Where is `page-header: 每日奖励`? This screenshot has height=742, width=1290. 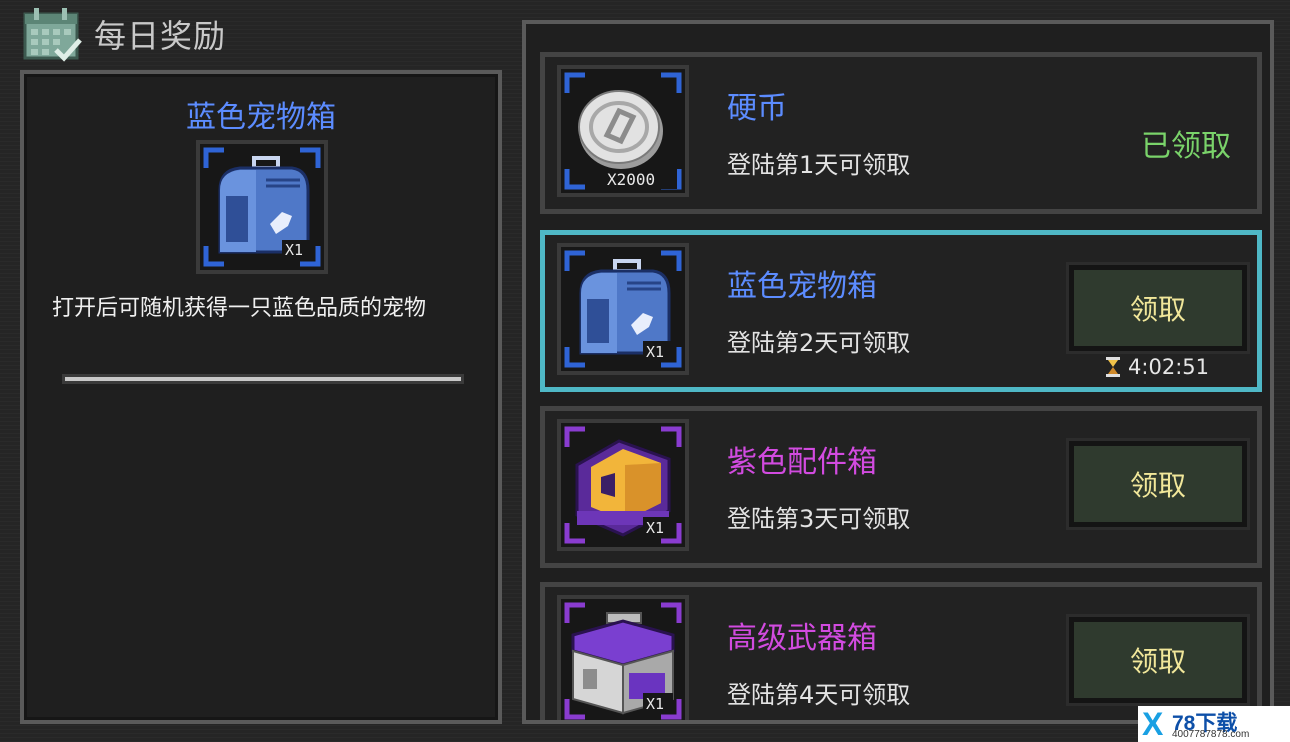 page-header: 每日奖励 is located at coordinates (124, 34).